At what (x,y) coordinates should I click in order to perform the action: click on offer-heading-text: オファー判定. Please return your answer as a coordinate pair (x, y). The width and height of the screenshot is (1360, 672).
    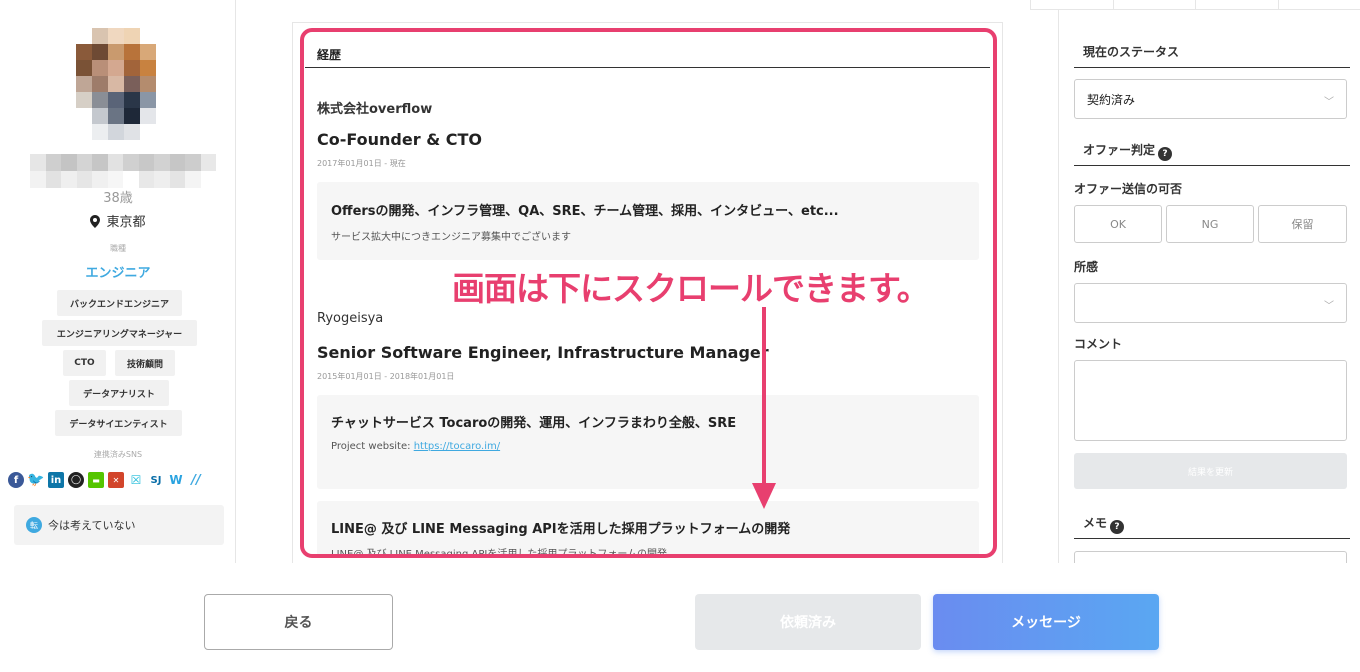
    Looking at the image, I should click on (1119, 150).